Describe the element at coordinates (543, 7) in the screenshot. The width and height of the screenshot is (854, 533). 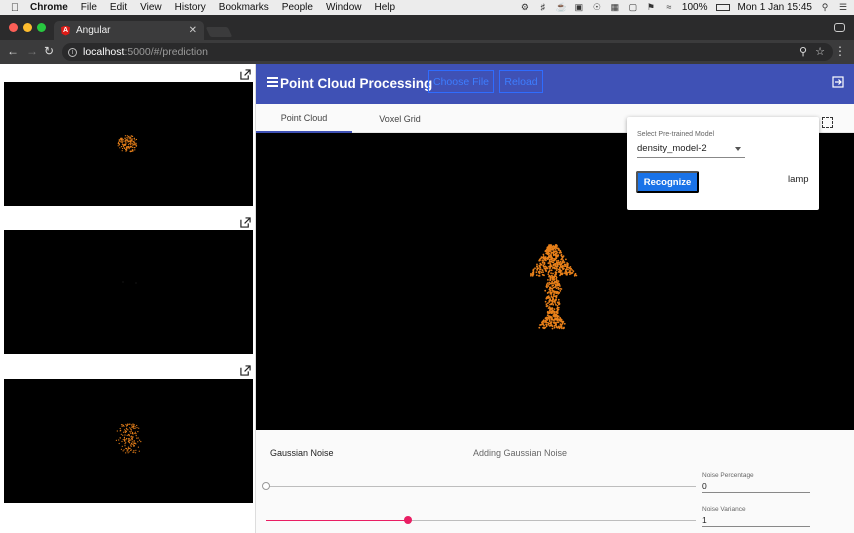
I see `status-icon: ♯` at that location.